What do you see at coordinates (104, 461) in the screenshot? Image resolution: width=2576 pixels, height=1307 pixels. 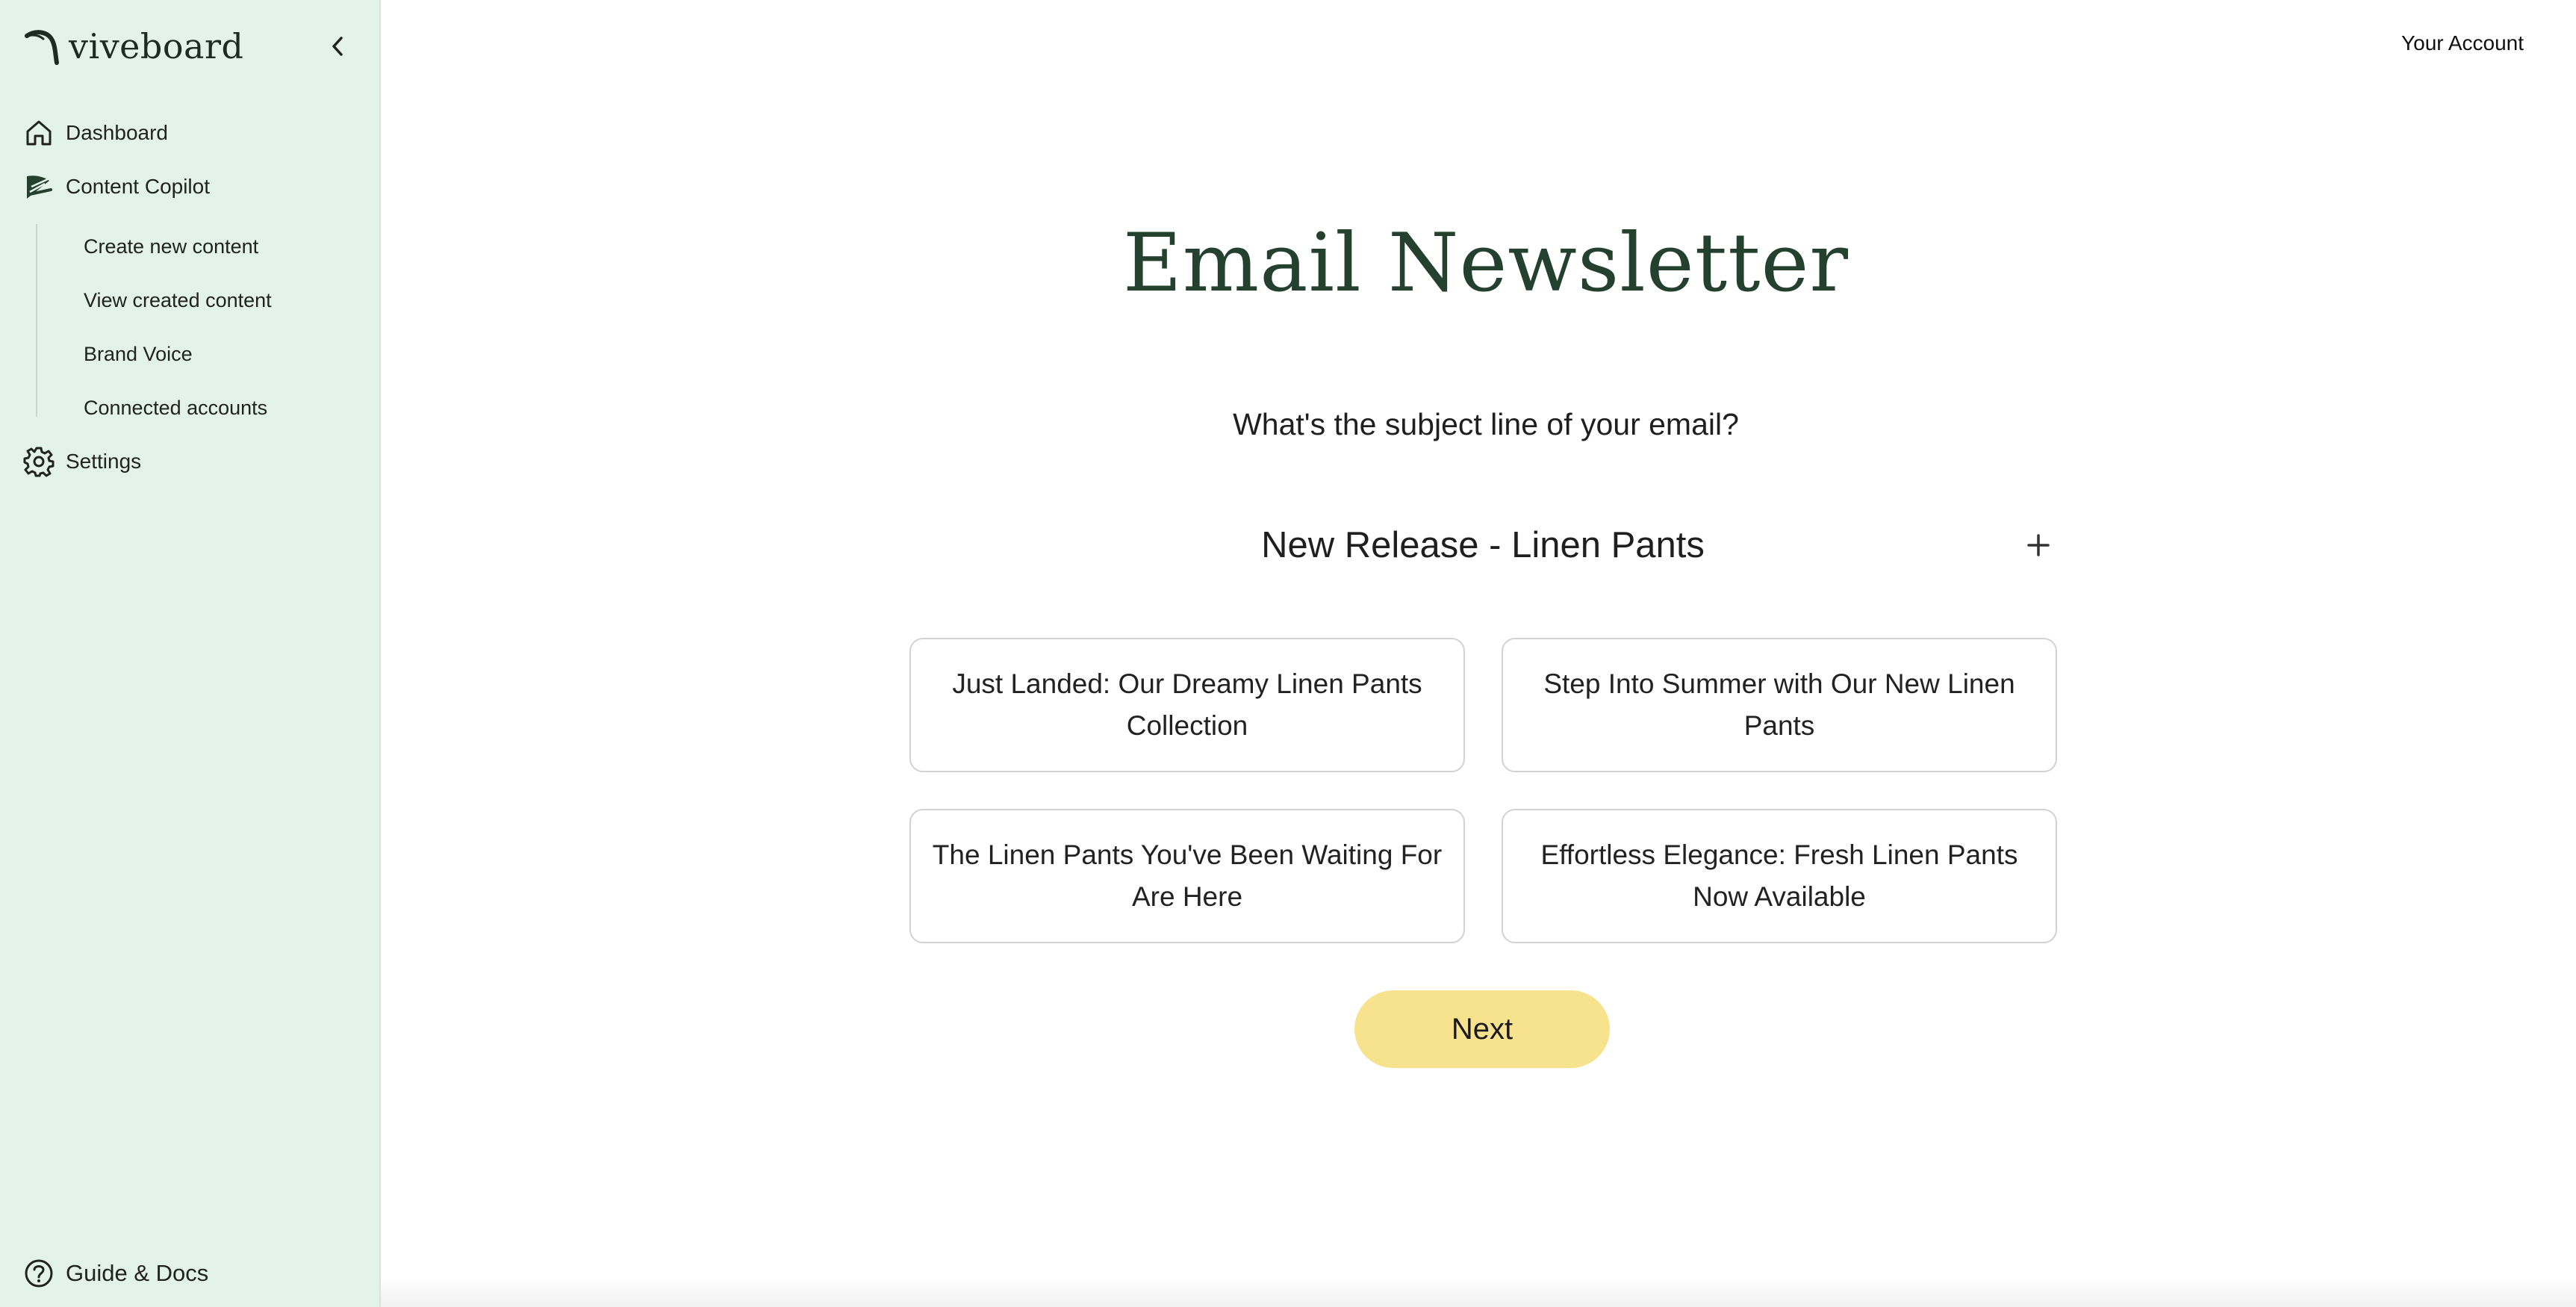 I see `sidebar-item-label: Settings` at bounding box center [104, 461].